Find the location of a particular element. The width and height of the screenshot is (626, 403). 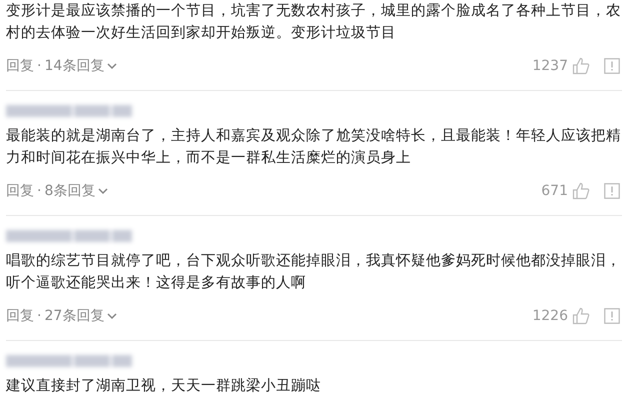

replies-link: 27条回复 is located at coordinates (74, 316).